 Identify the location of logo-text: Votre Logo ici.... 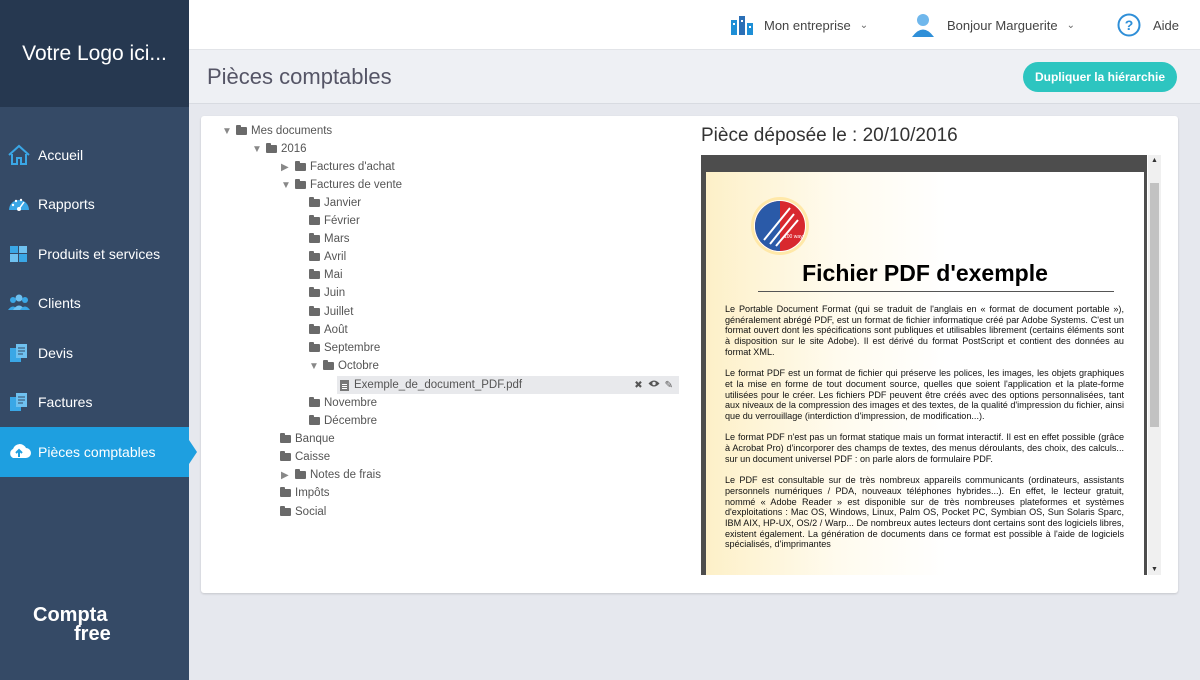
(94, 53).